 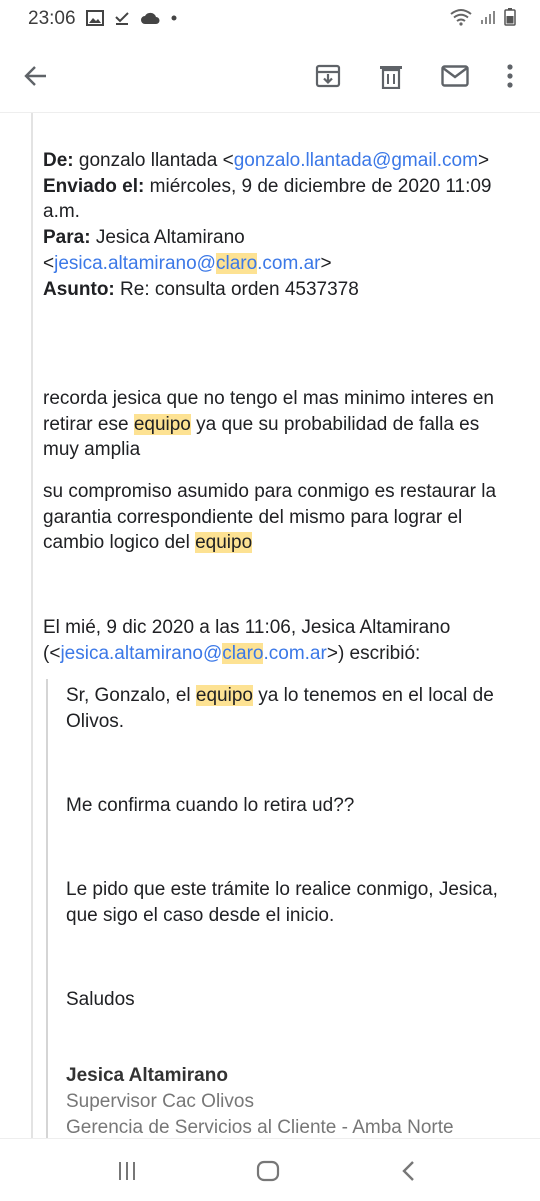 I want to click on status-bar: 23:06, so click(x=270, y=19).